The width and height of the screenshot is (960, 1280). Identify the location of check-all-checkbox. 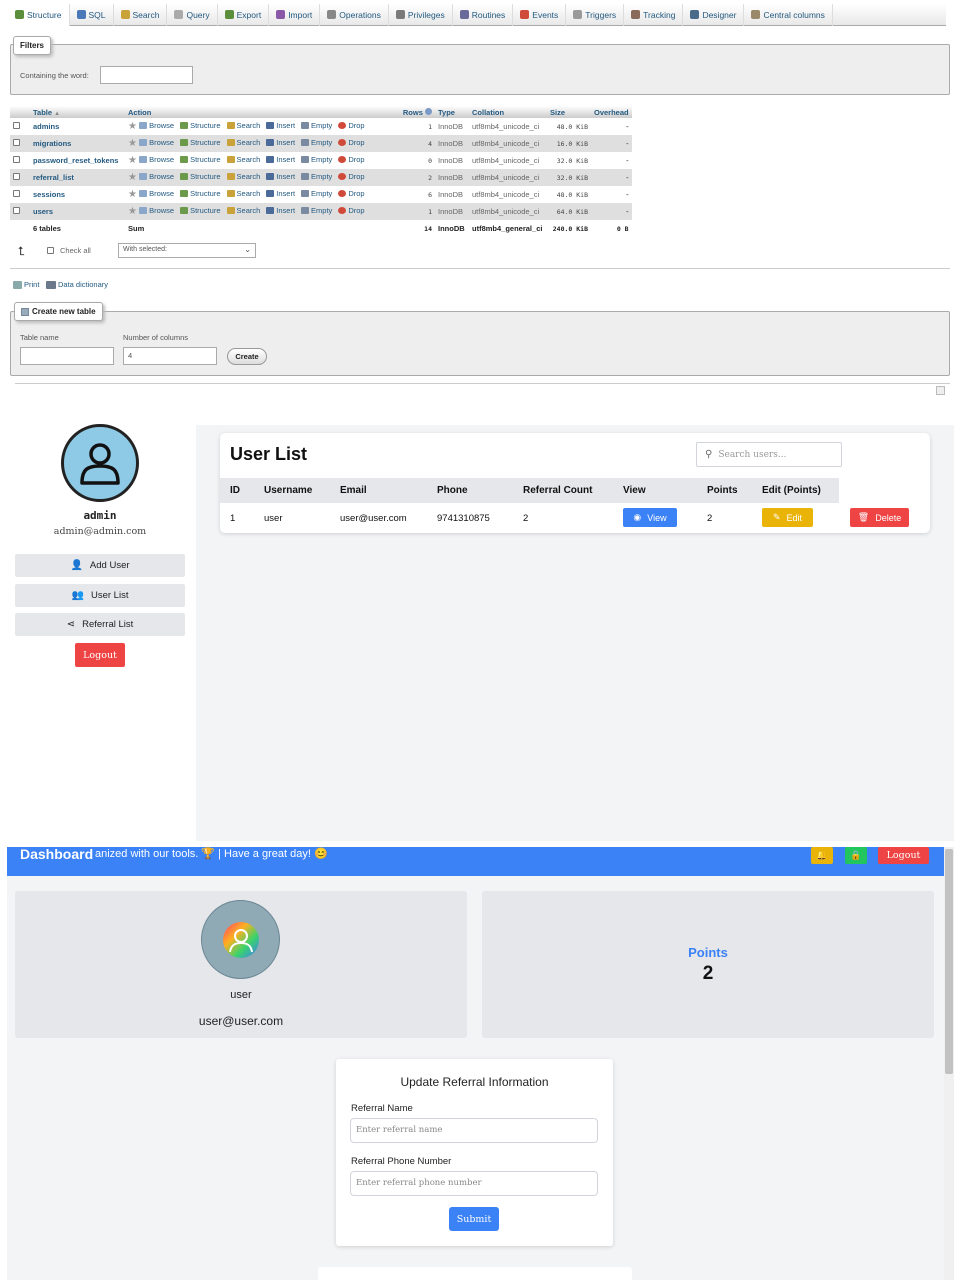
(50, 250).